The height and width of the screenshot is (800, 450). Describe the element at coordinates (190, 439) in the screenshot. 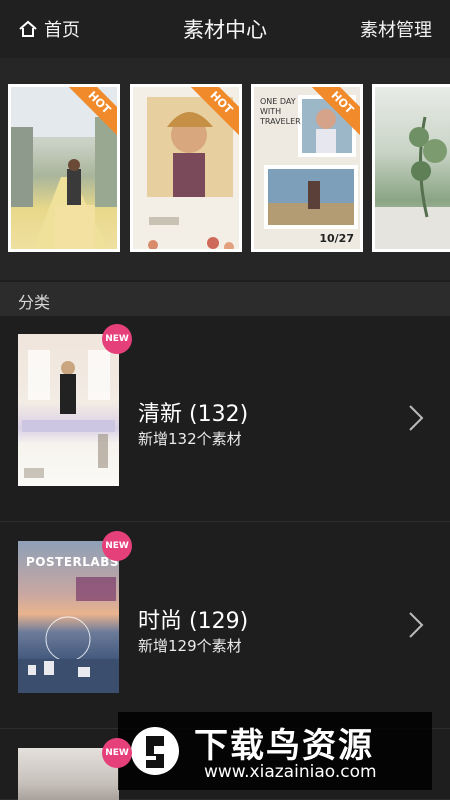

I see `category-count: 新增132个素材` at that location.